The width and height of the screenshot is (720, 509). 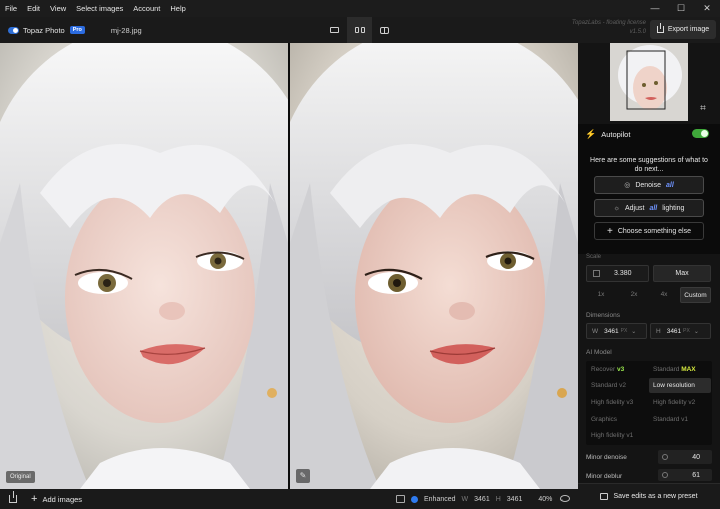 I want to click on autopilot-toggle, so click(x=700, y=133).